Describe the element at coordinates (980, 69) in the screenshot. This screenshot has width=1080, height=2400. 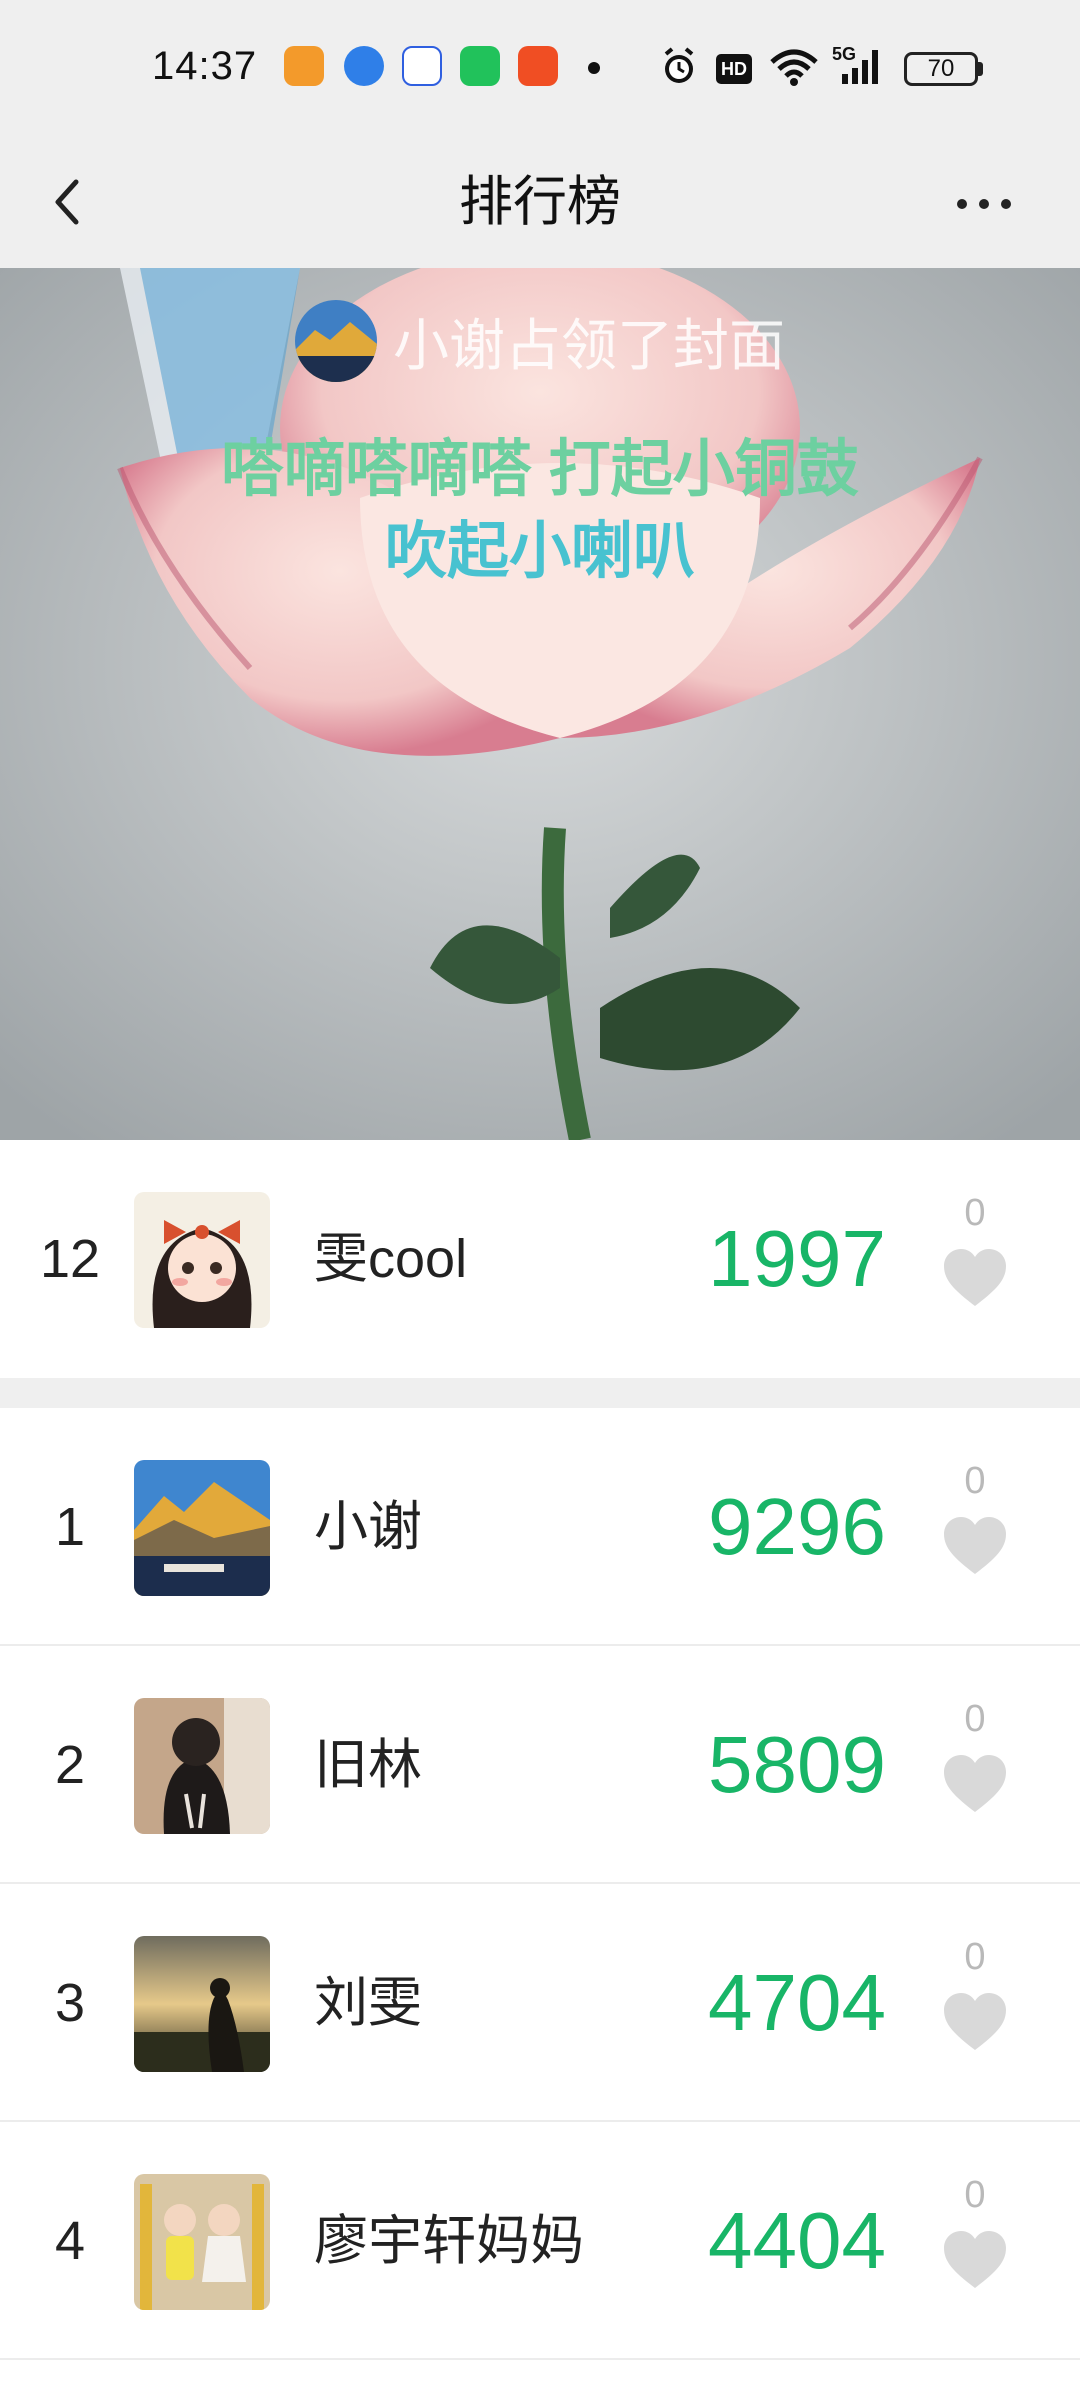
I see `battery-tip` at that location.